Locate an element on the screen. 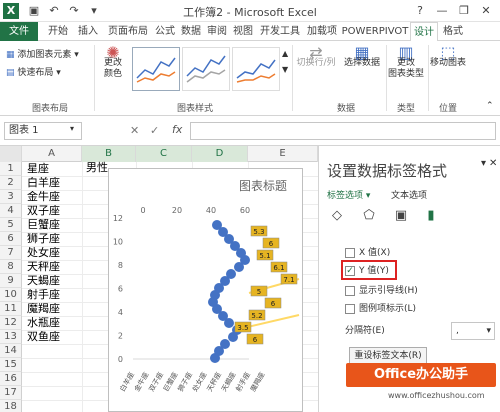  tab-developer: 开发工具 is located at coordinates (280, 31).